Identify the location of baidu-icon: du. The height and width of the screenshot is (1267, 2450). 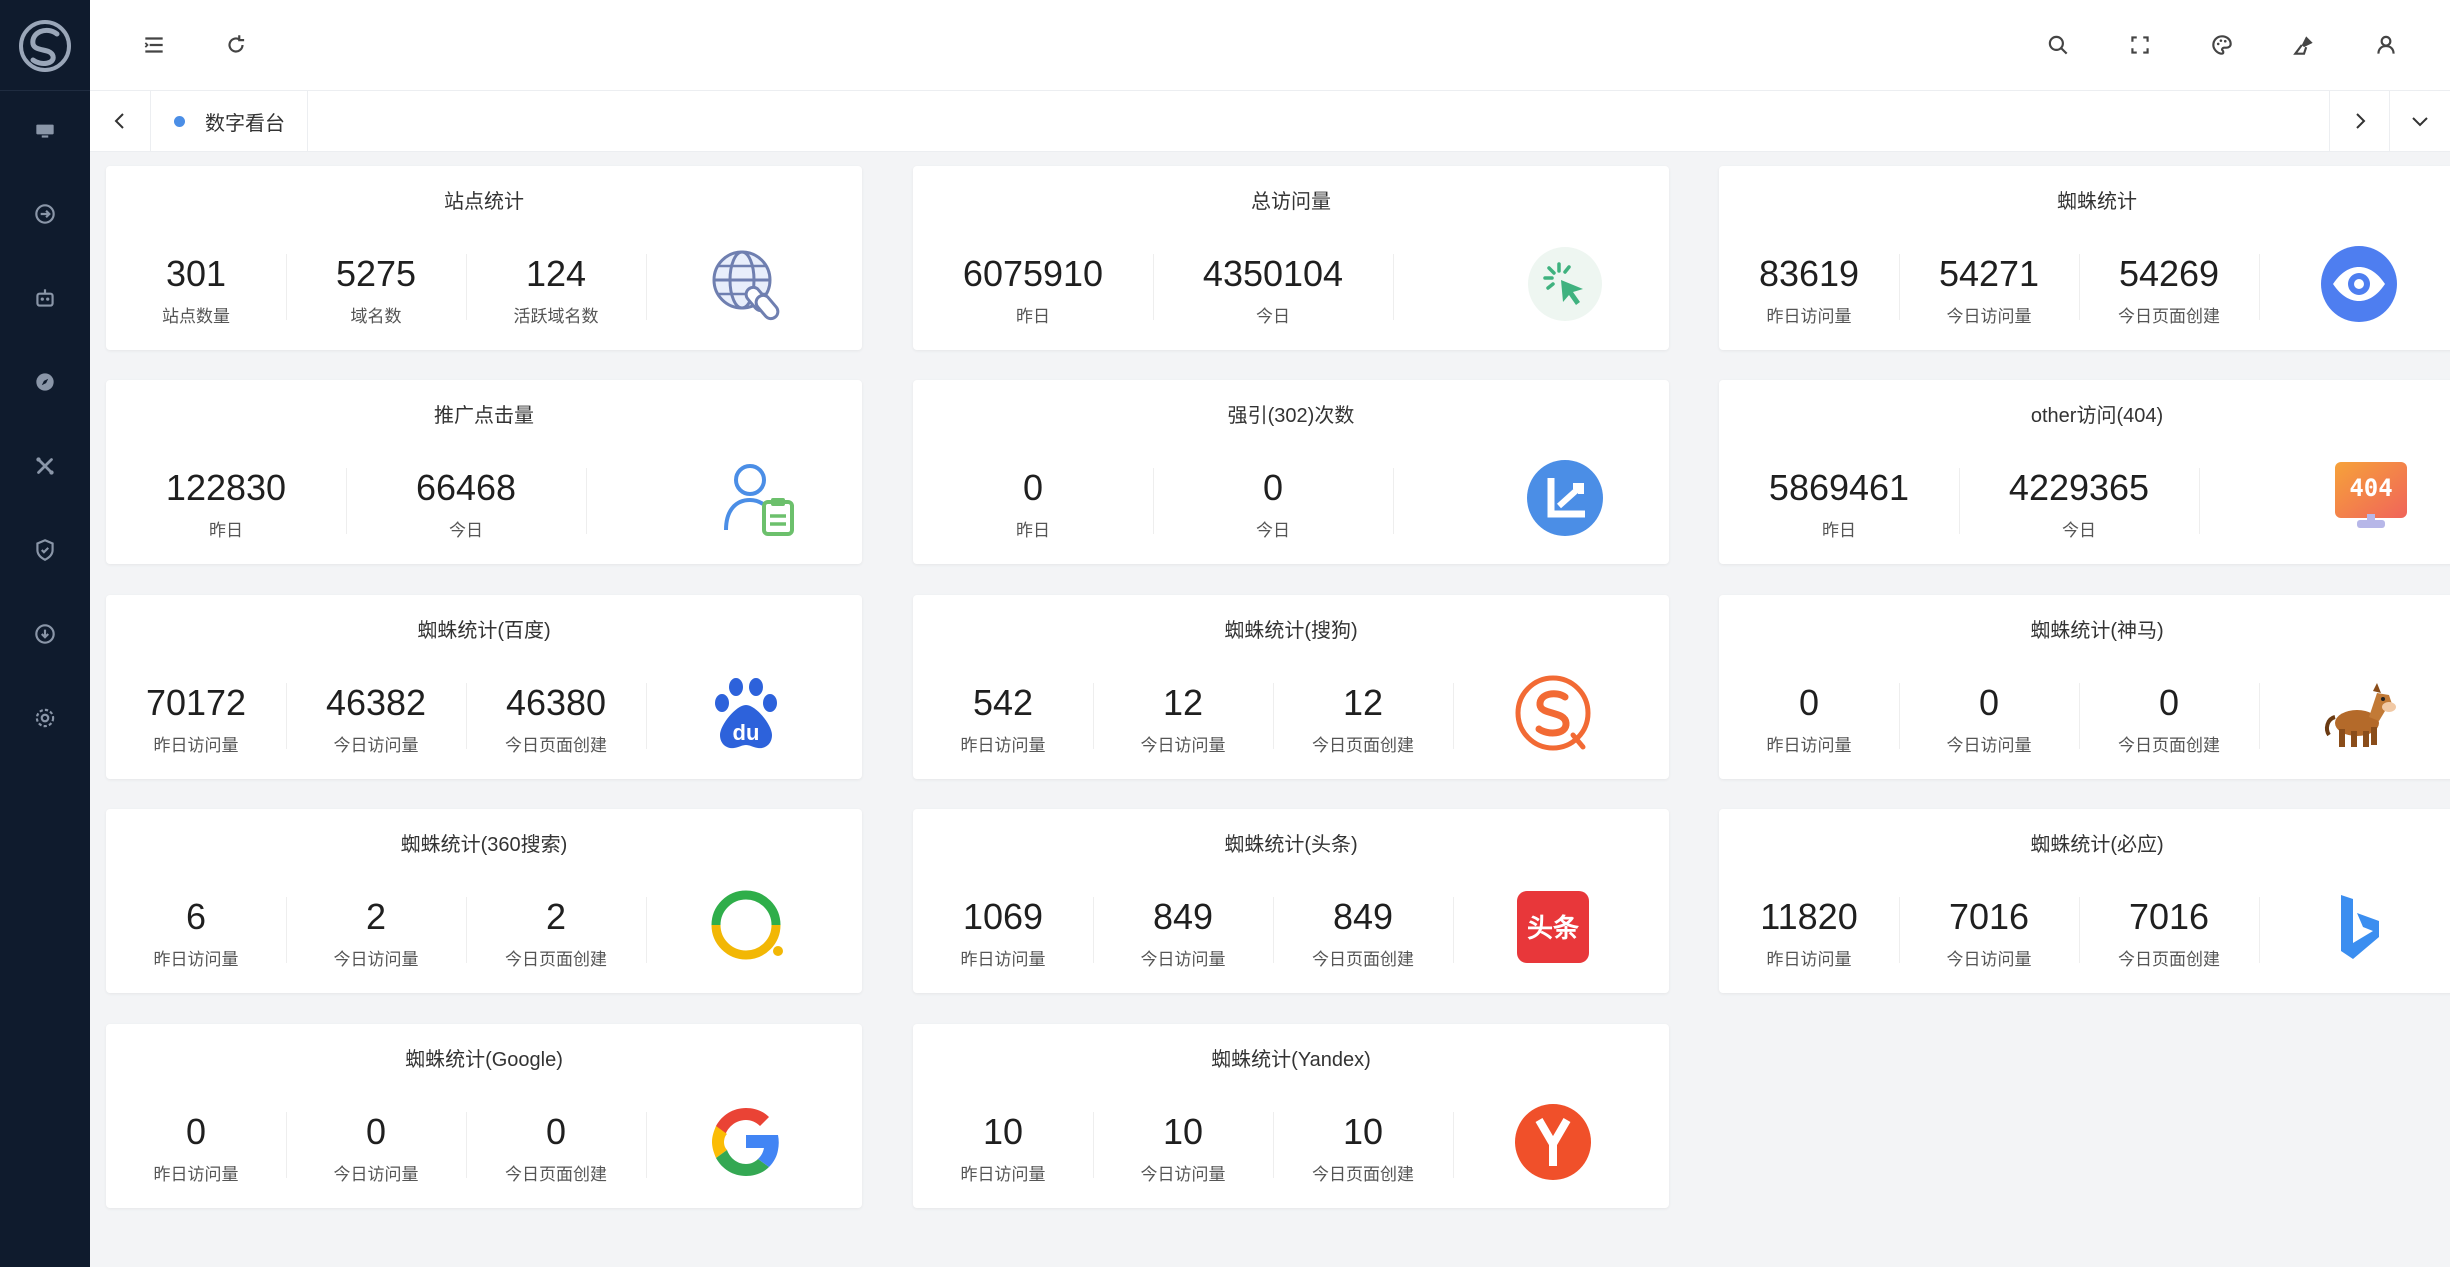
(746, 713).